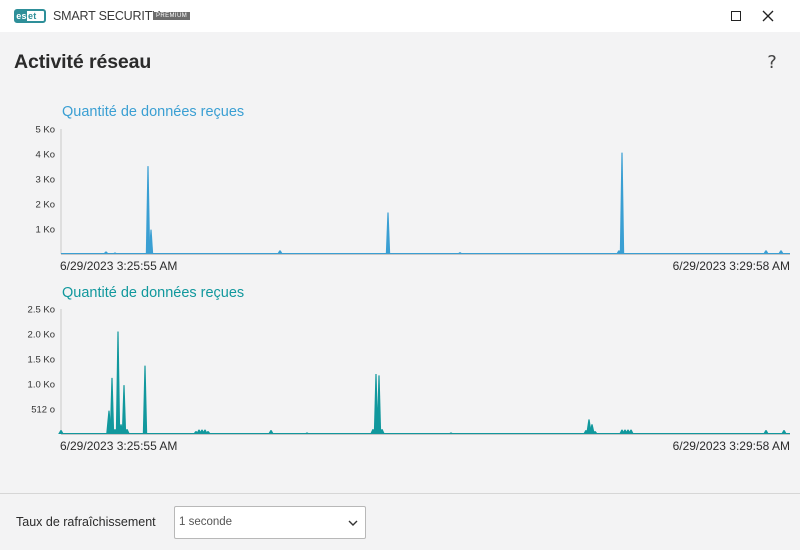 This screenshot has height=550, width=800. What do you see at coordinates (45, 130) in the screenshot?
I see `y-tick-label: 5 Ko` at bounding box center [45, 130].